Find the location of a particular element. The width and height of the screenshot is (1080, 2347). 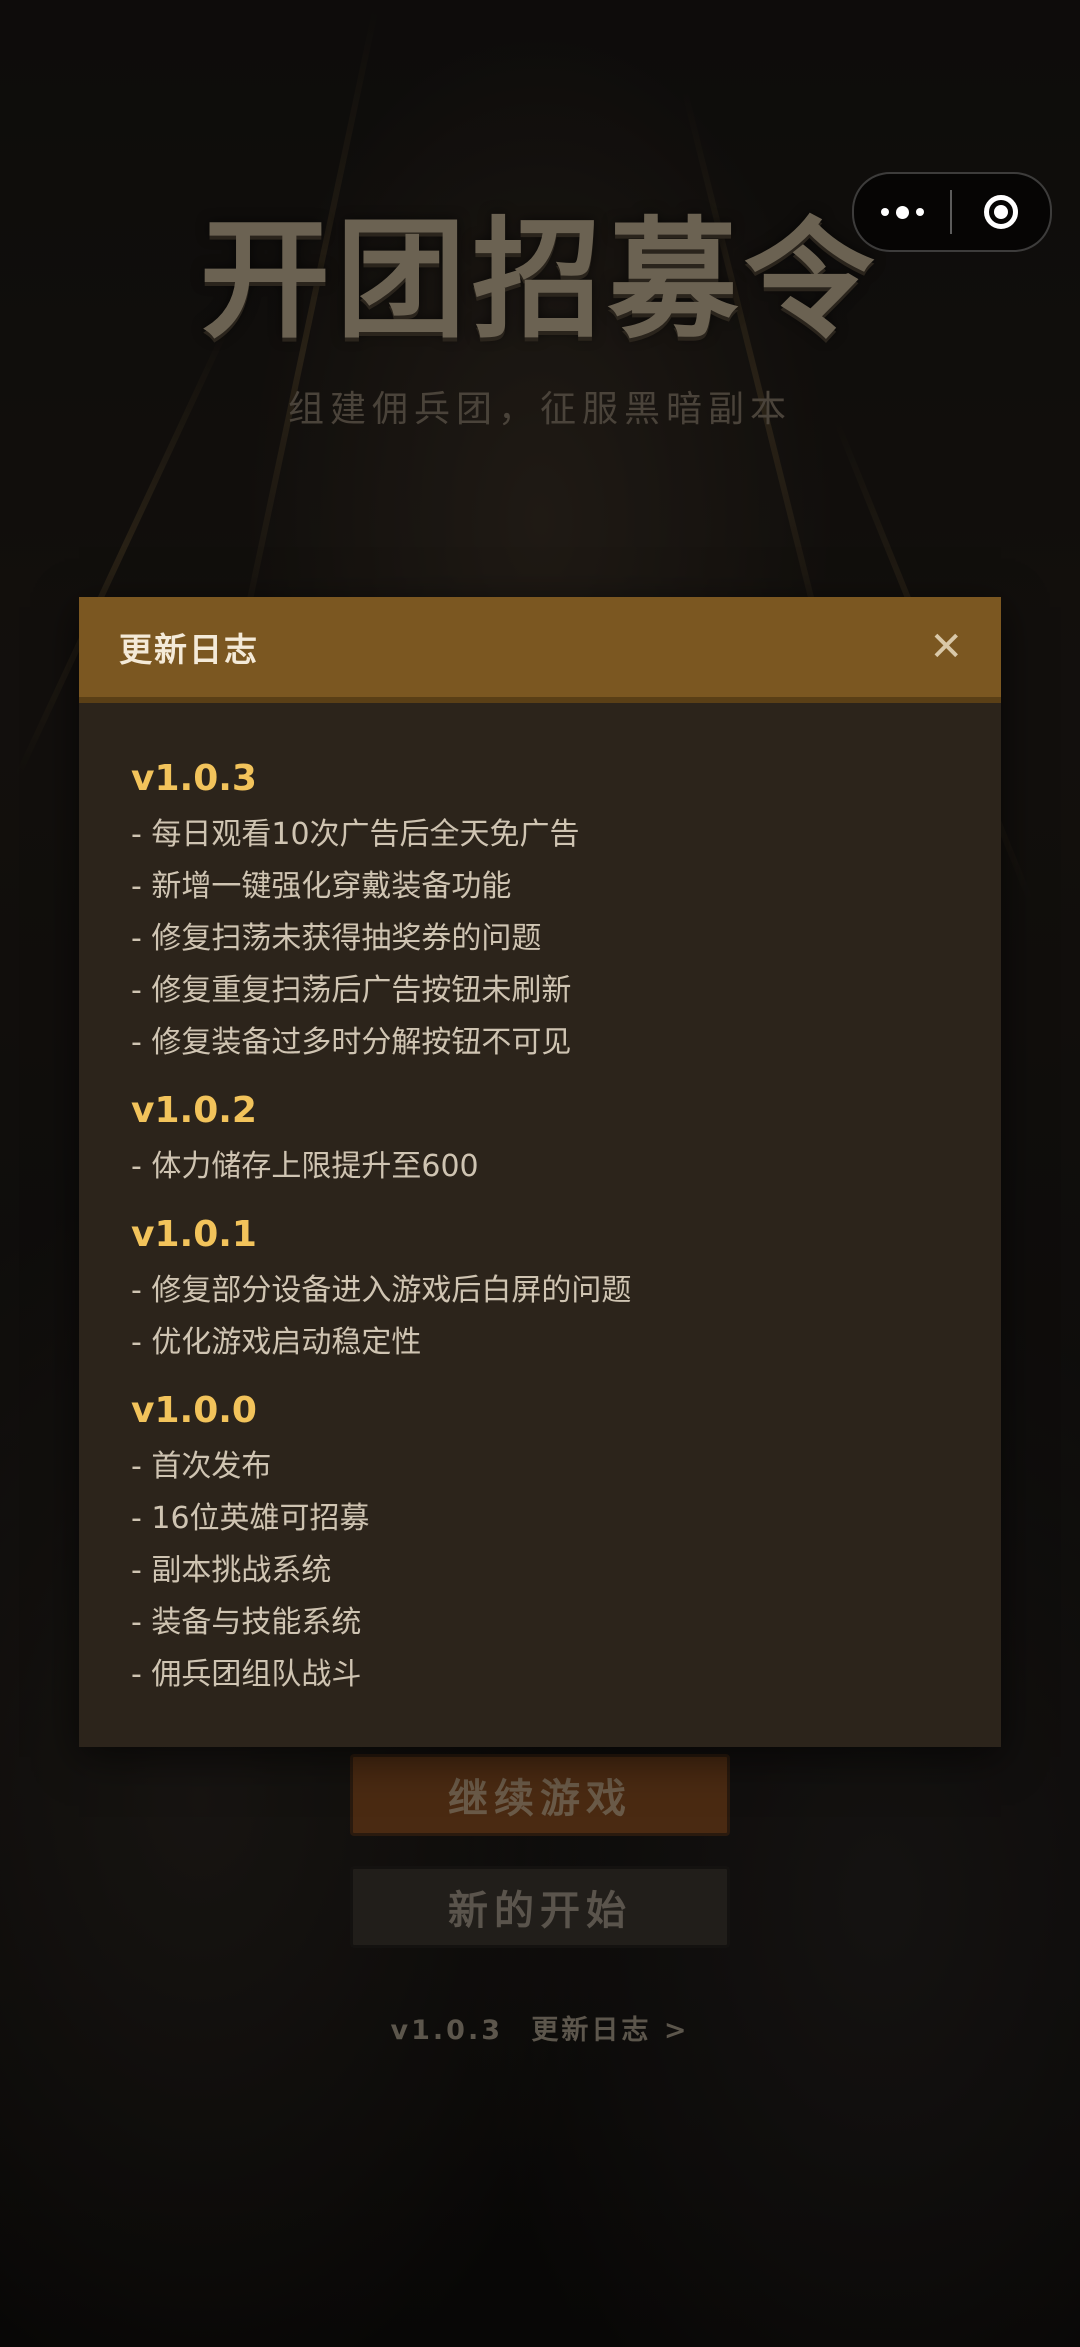

version-label: v1.0.3 is located at coordinates (447, 2030).